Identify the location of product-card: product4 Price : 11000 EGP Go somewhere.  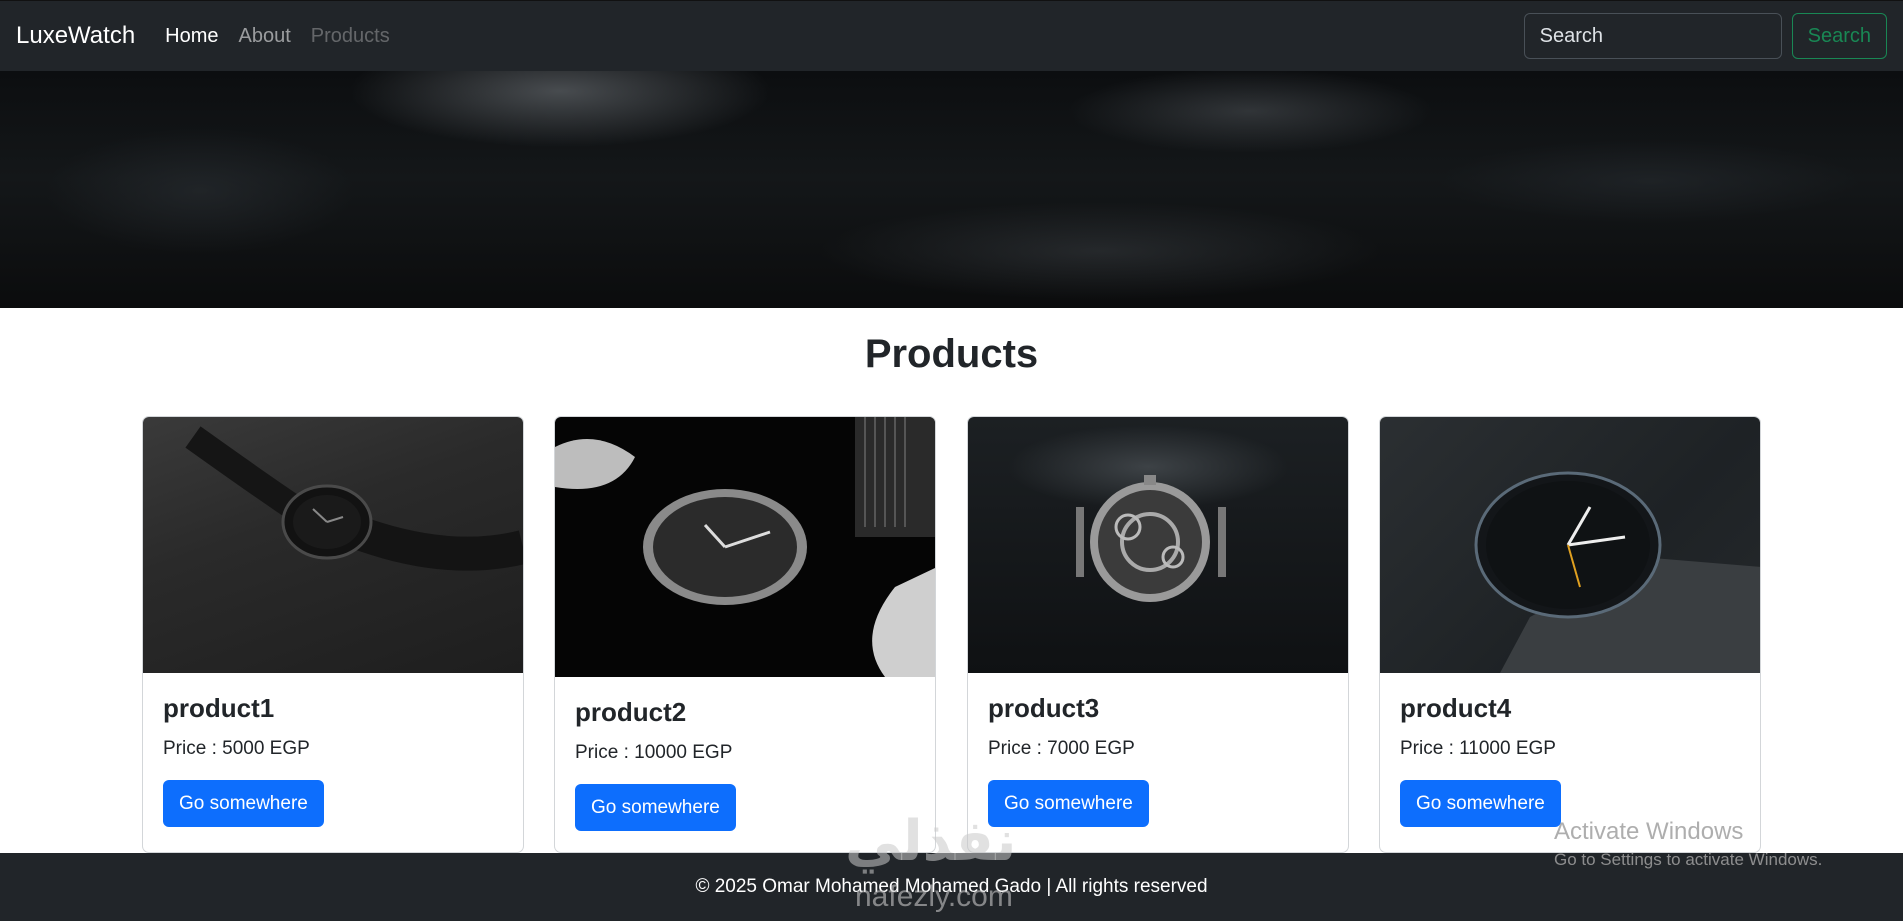
(1570, 634).